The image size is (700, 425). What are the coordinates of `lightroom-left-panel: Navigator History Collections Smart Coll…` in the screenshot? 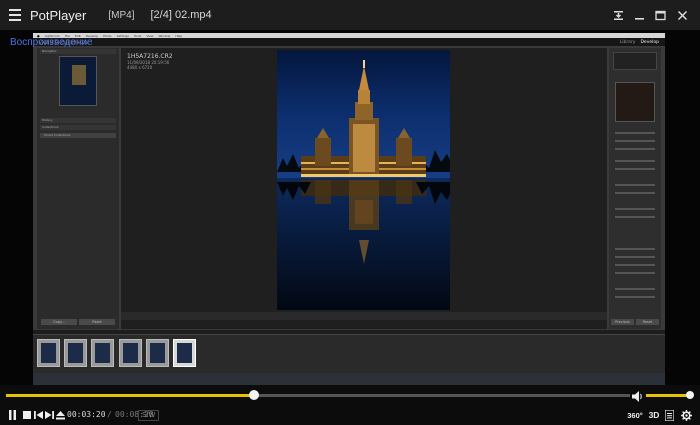 It's located at (78, 188).